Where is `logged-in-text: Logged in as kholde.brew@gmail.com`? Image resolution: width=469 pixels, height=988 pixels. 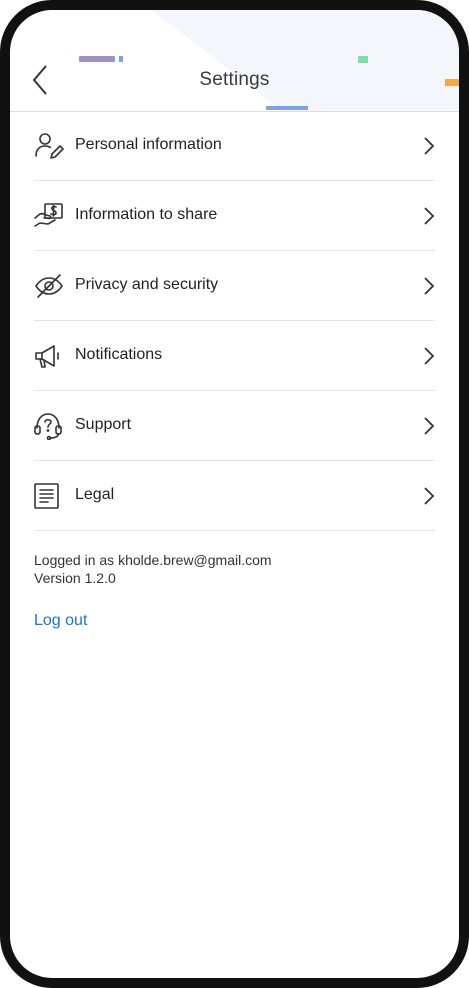 logged-in-text: Logged in as kholde.brew@gmail.com is located at coordinates (153, 560).